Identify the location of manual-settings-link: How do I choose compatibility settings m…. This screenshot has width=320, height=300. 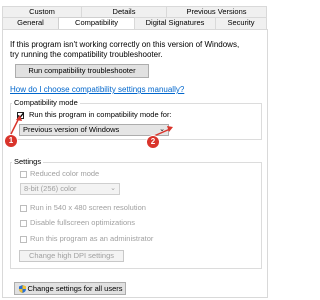
(97, 89).